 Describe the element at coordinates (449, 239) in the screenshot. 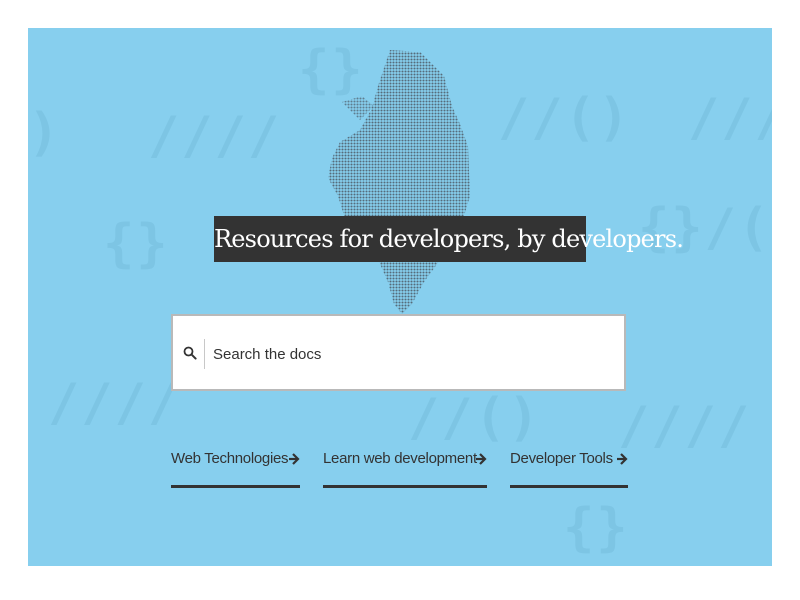

I see `hero-headline: Resources for developers, by developers.` at that location.